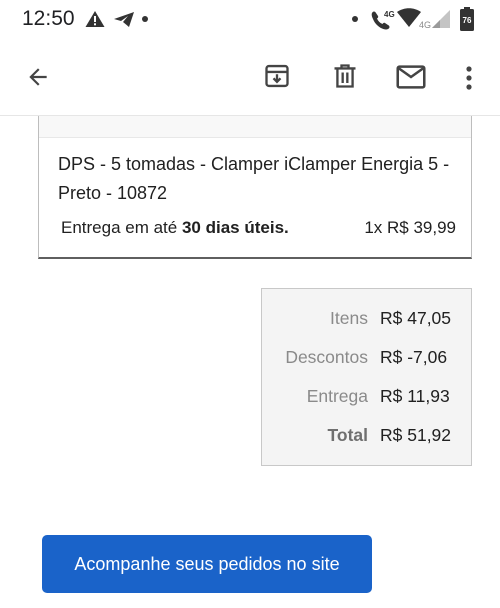 The width and height of the screenshot is (500, 608). What do you see at coordinates (326, 357) in the screenshot?
I see `summary-label: Descontos` at bounding box center [326, 357].